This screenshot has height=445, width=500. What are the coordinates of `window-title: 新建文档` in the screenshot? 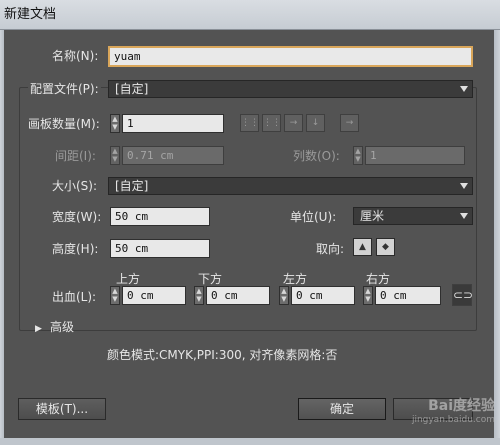 It's located at (250, 15).